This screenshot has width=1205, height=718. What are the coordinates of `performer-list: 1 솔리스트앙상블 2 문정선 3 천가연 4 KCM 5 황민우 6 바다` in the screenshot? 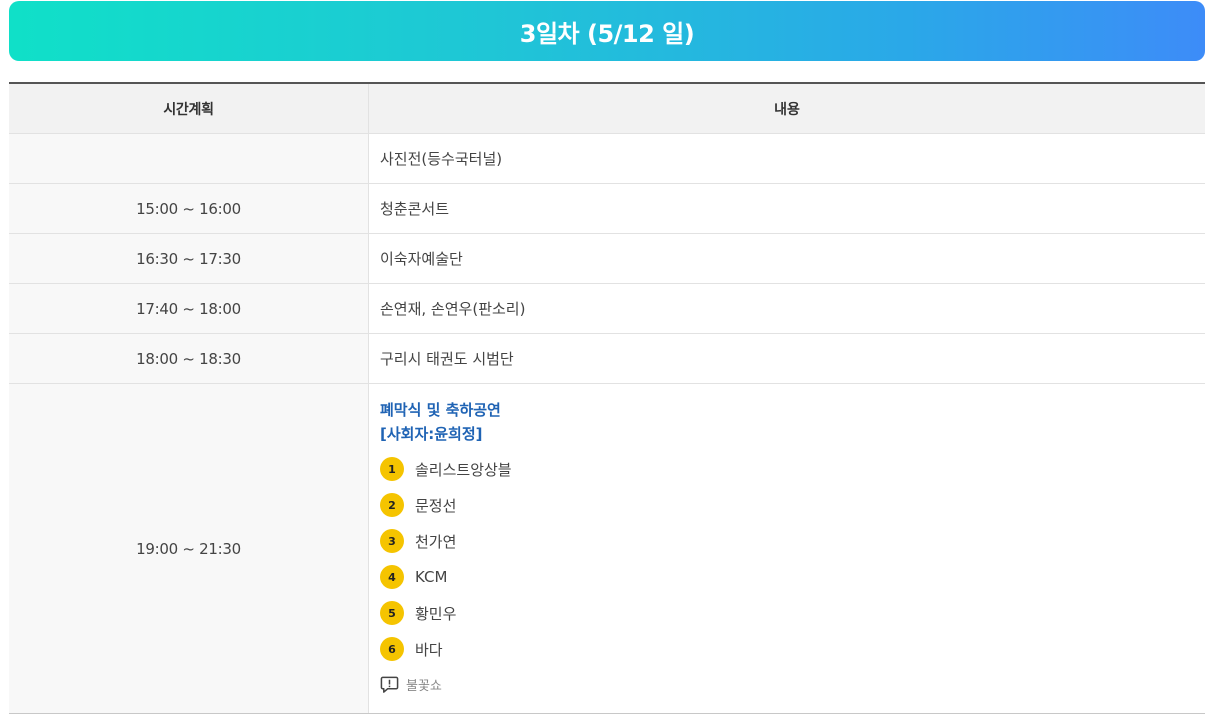 It's located at (446, 559).